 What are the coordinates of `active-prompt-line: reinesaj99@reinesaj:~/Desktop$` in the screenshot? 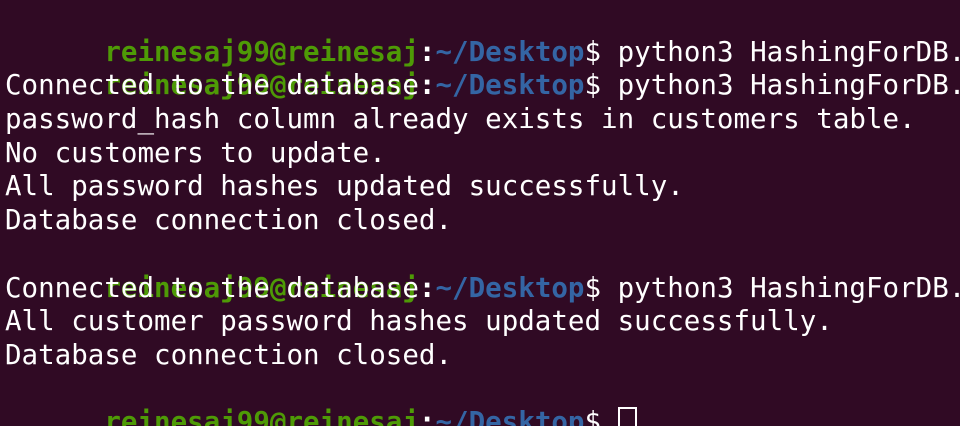 It's located at (482, 399).